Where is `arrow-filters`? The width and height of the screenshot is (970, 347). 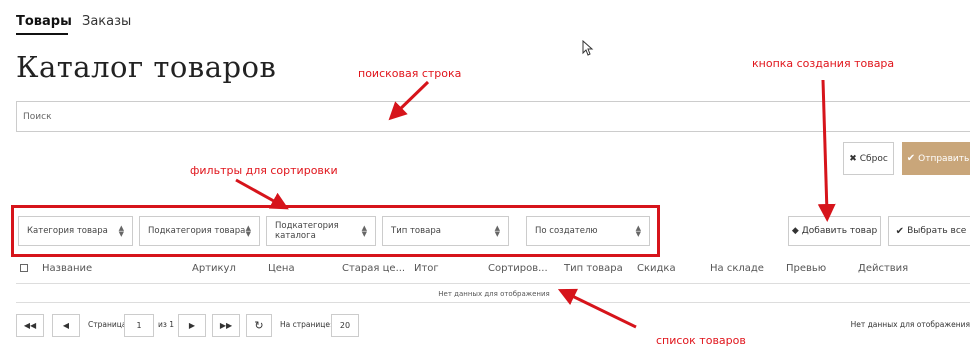 arrow-filters is located at coordinates (262, 194).